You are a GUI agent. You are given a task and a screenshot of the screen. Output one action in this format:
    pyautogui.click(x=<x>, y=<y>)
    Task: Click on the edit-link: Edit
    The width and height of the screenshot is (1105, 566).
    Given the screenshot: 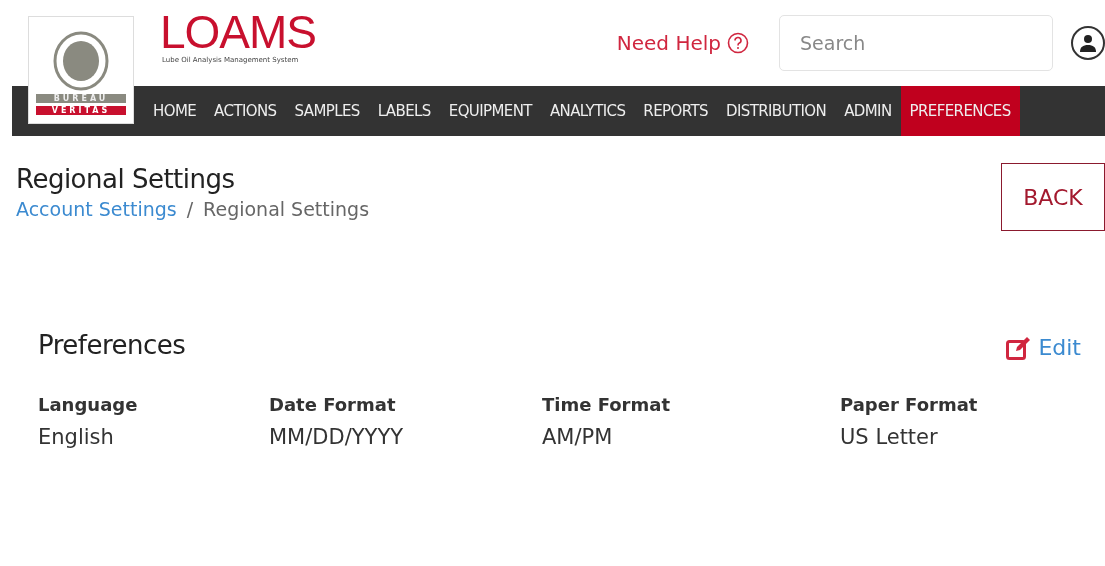 What is the action you would take?
    pyautogui.click(x=1043, y=347)
    